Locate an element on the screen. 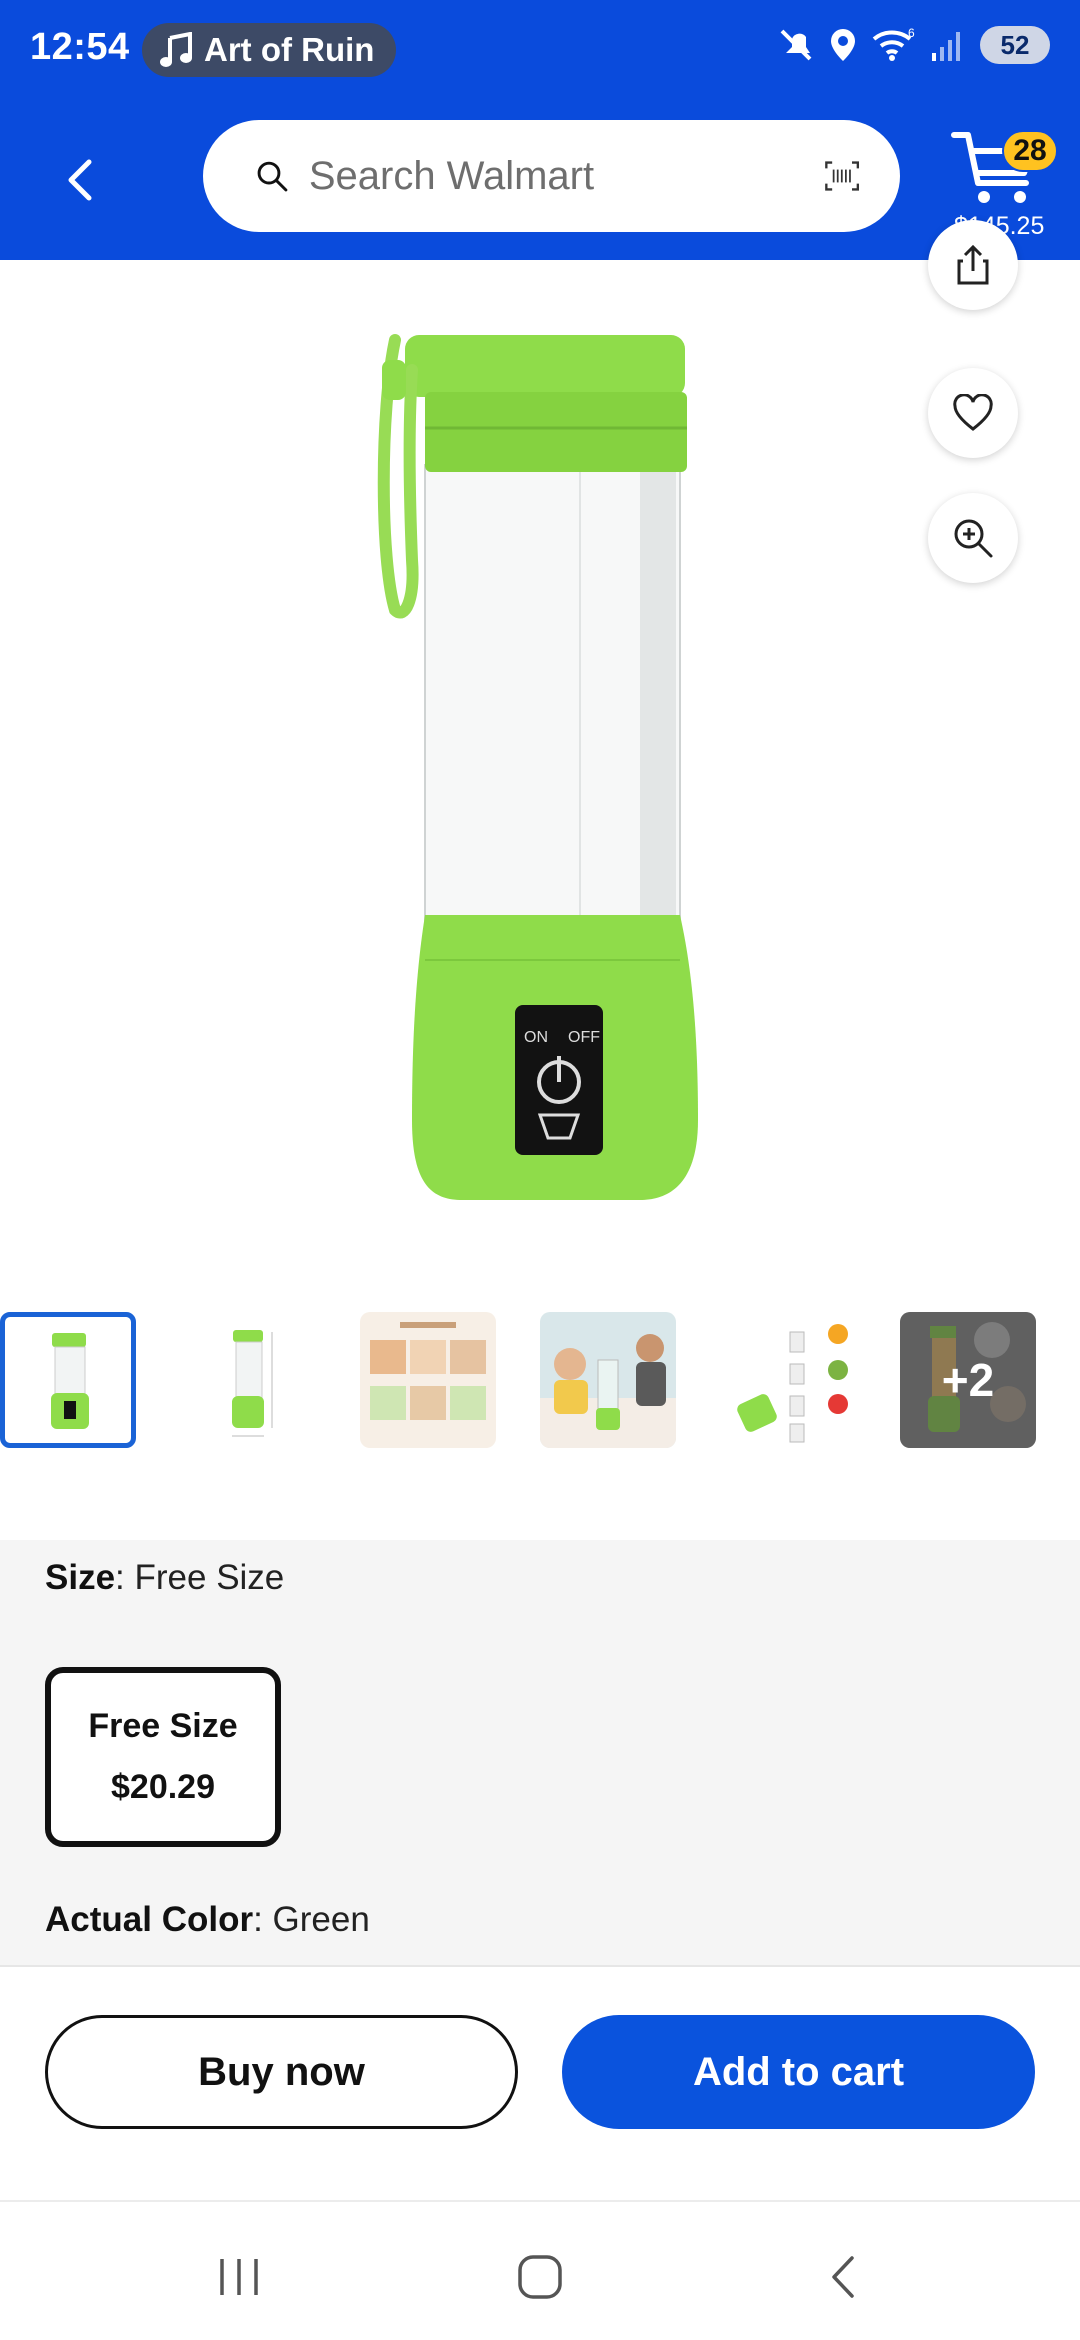 The height and width of the screenshot is (2340, 1080). music-note-icon is located at coordinates (176, 49).